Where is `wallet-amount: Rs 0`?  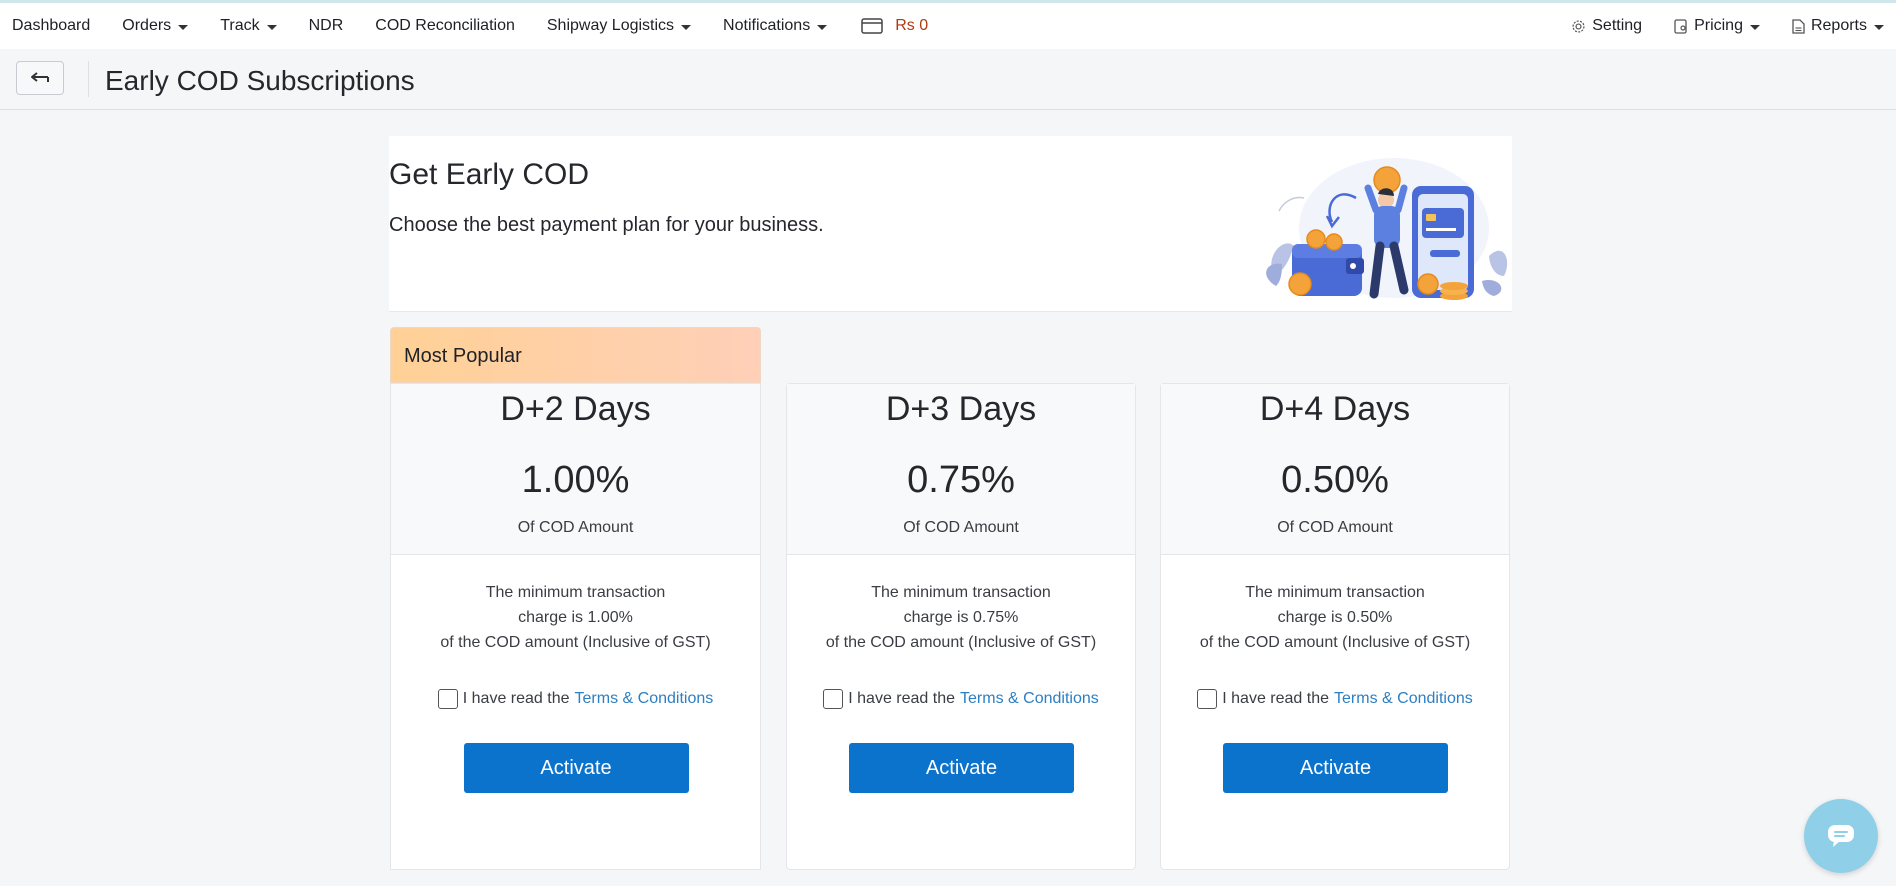 wallet-amount: Rs 0 is located at coordinates (912, 25).